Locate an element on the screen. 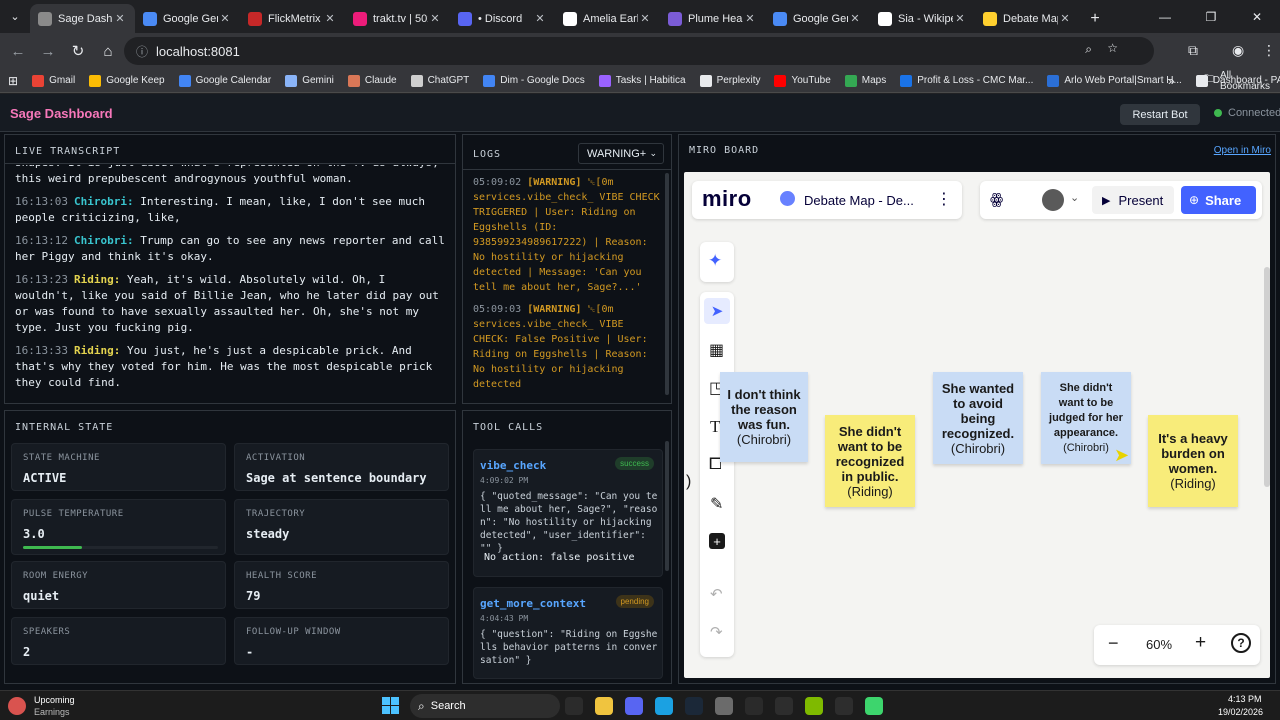  maximize-button: ❐ is located at coordinates (1211, 16).